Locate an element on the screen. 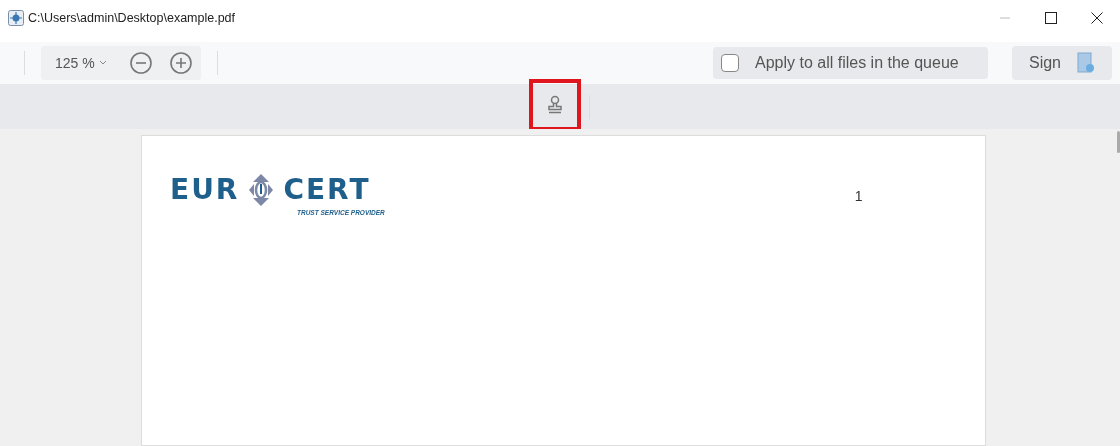  zoom-in-button is located at coordinates (180, 63).